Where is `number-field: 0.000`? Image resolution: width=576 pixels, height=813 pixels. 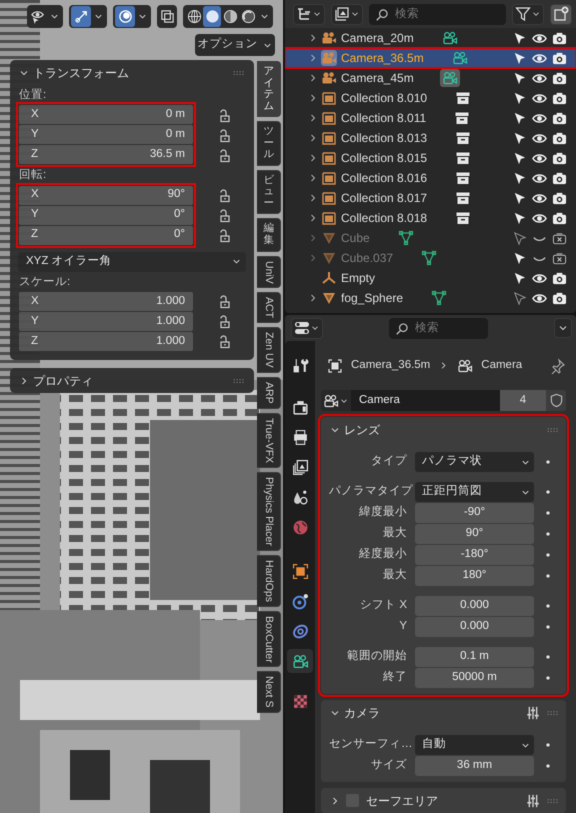
number-field: 0.000 is located at coordinates (474, 606).